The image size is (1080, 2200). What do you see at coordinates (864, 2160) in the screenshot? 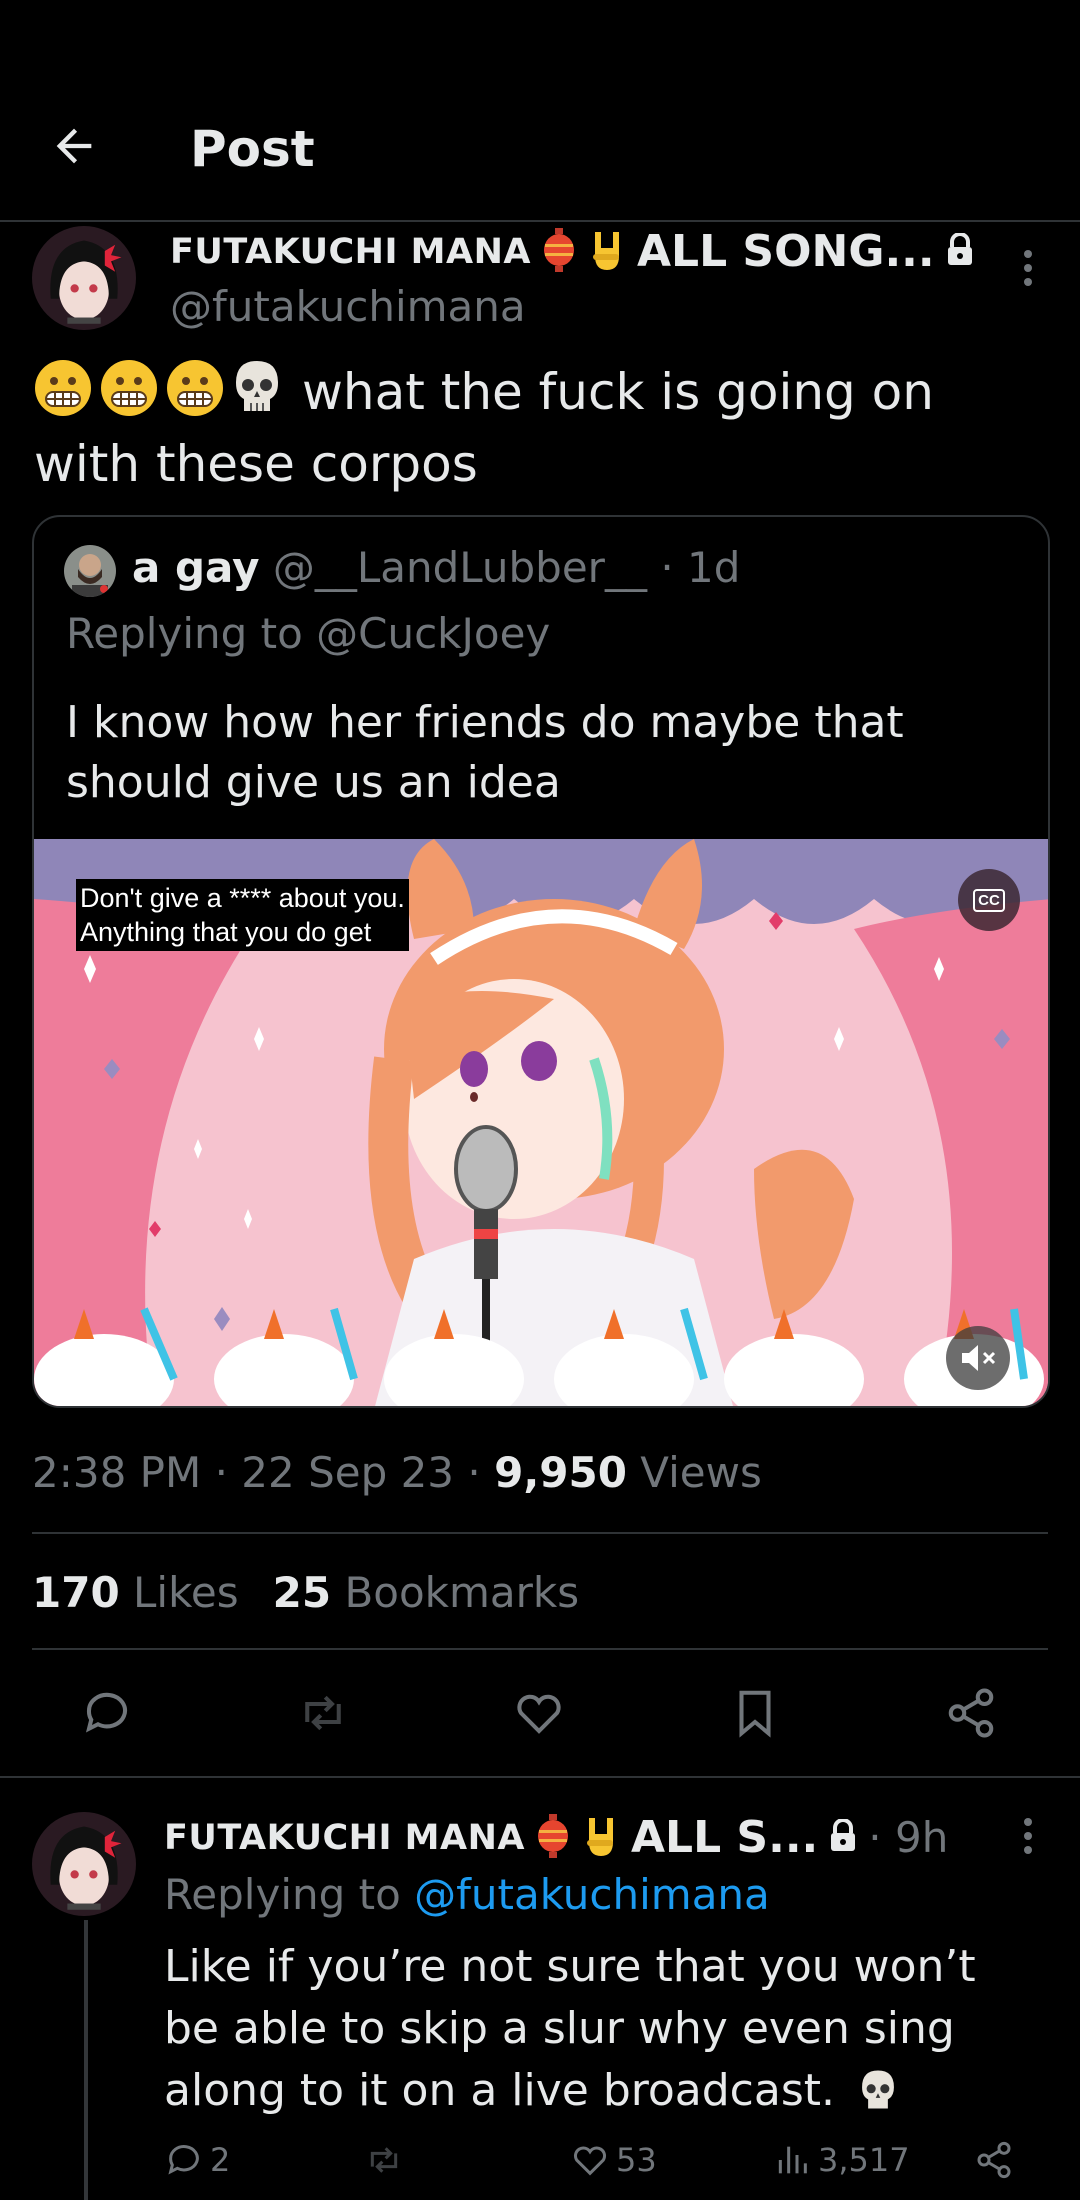
I see `reply-view-count: 3,517` at bounding box center [864, 2160].